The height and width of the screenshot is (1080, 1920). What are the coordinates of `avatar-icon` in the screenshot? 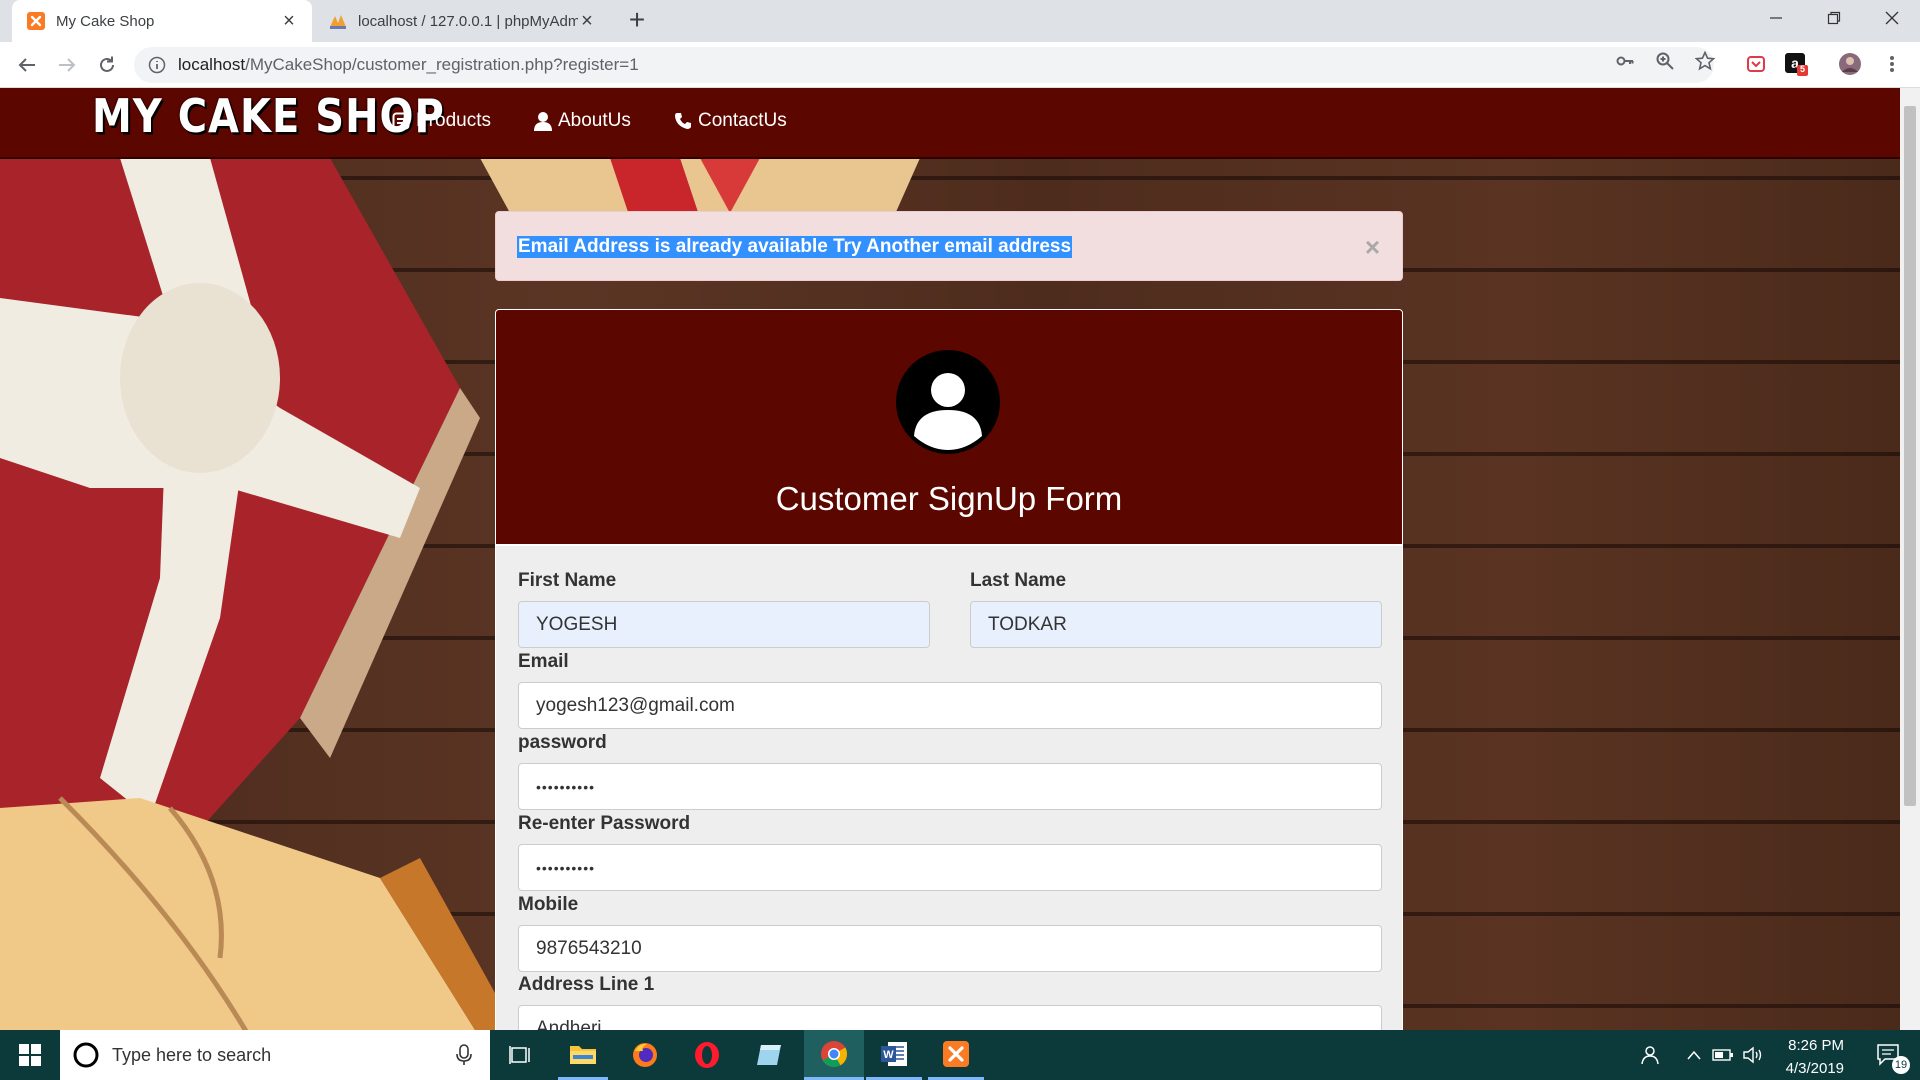 It's located at (1850, 64).